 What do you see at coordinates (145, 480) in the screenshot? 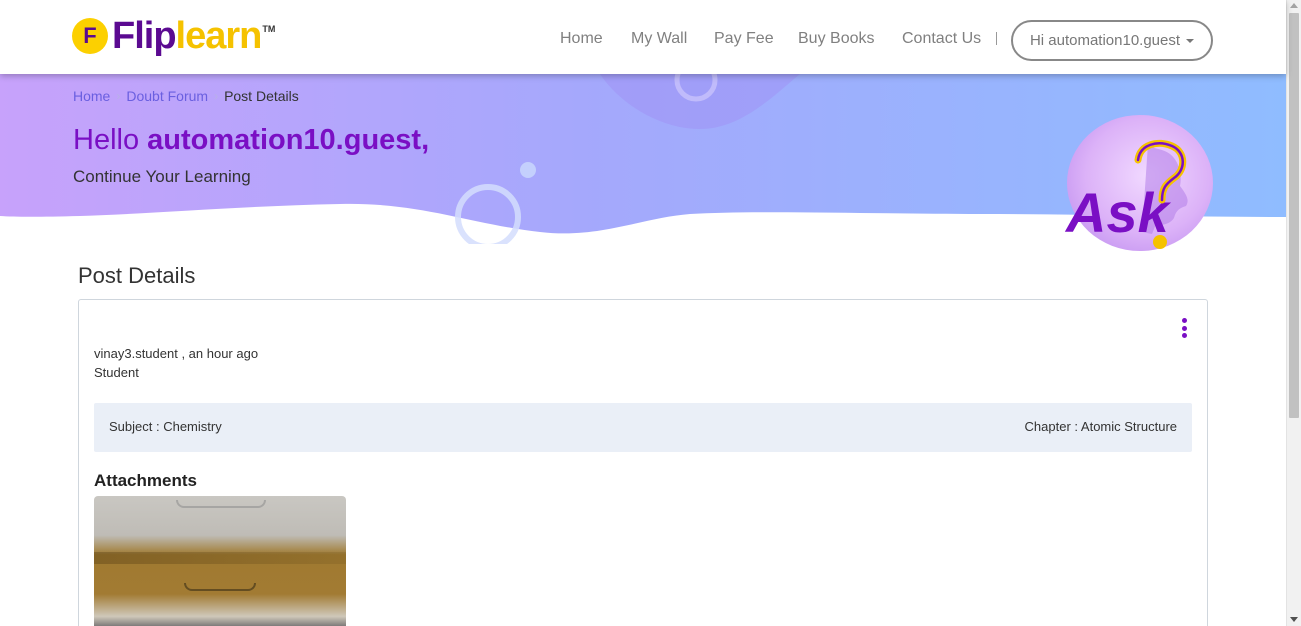
I see `attachments-heading: Attachments` at bounding box center [145, 480].